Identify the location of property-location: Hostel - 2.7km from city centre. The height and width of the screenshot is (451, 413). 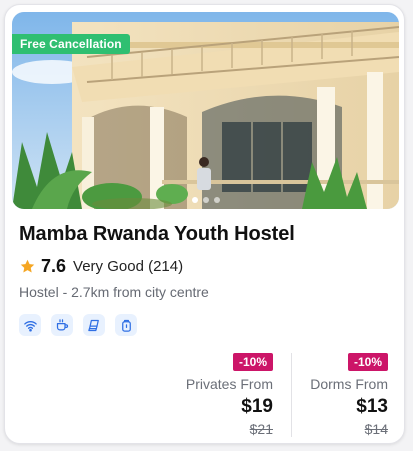
(114, 292).